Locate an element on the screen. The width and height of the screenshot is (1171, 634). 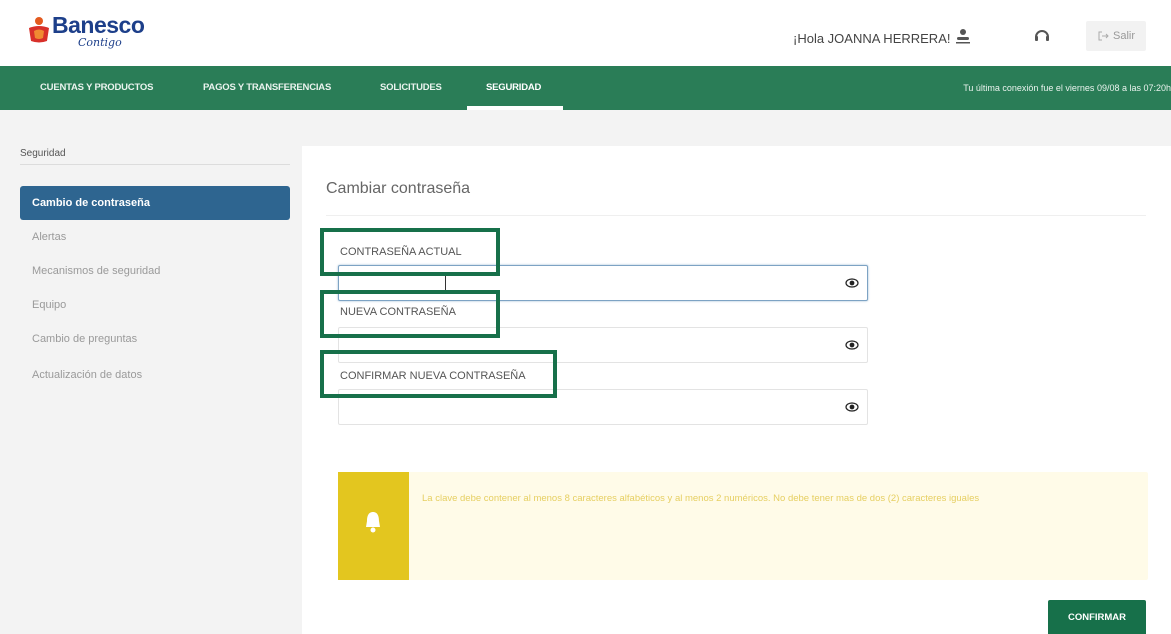
highlight-confirm-password is located at coordinates (438, 374).